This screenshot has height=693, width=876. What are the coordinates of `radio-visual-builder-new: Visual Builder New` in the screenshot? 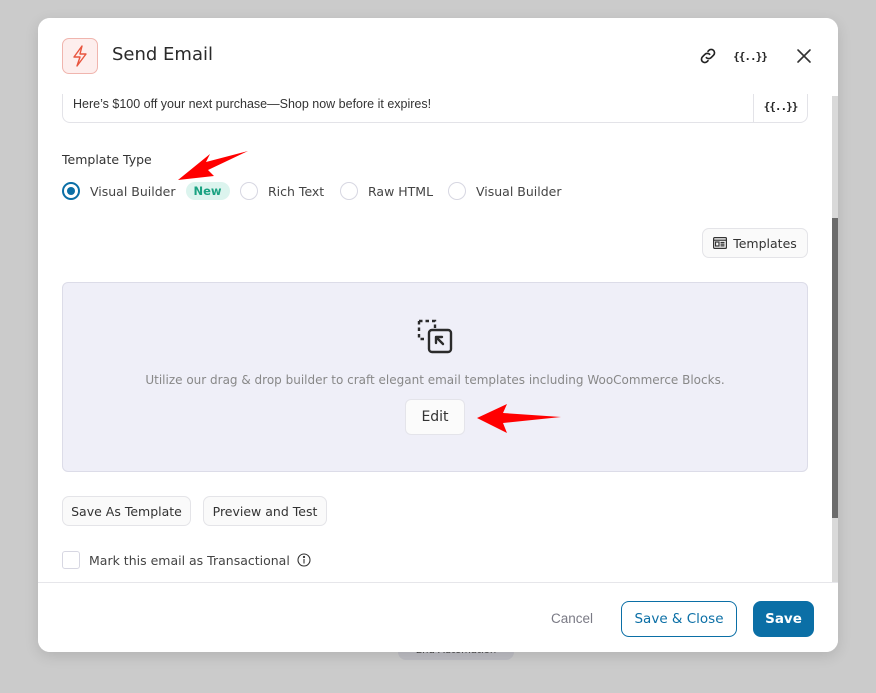 It's located at (146, 191).